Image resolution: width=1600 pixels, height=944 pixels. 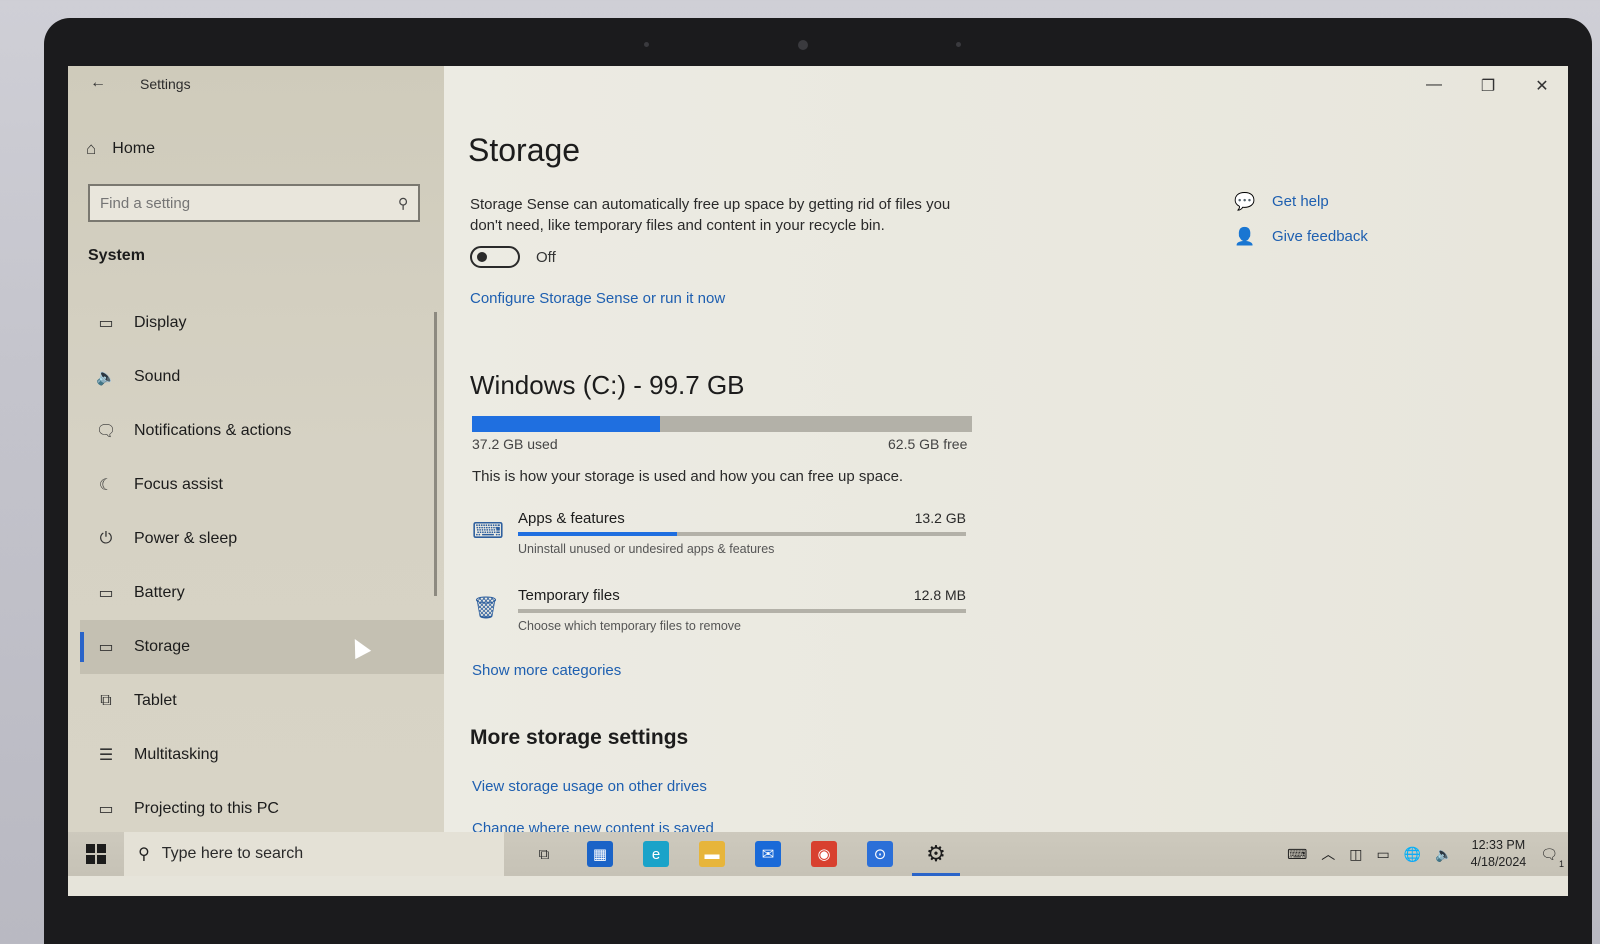 I want to click on keyboard-layout-icon: ⌨, so click(x=1297, y=854).